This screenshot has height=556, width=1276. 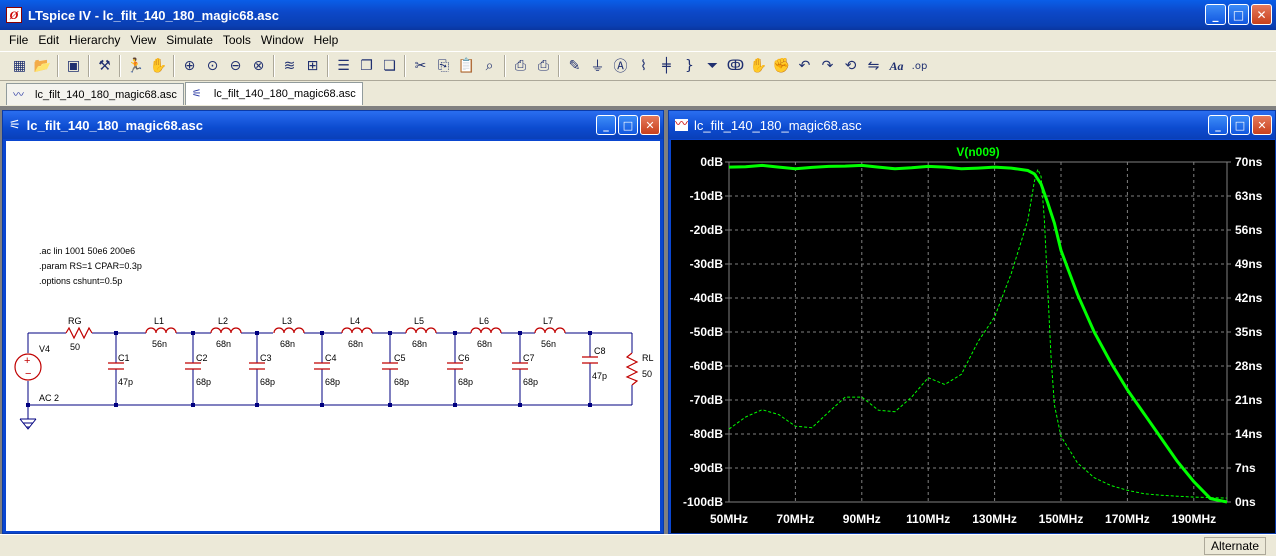 What do you see at coordinates (189, 40) in the screenshot?
I see `menu-simulate: Simulate` at bounding box center [189, 40].